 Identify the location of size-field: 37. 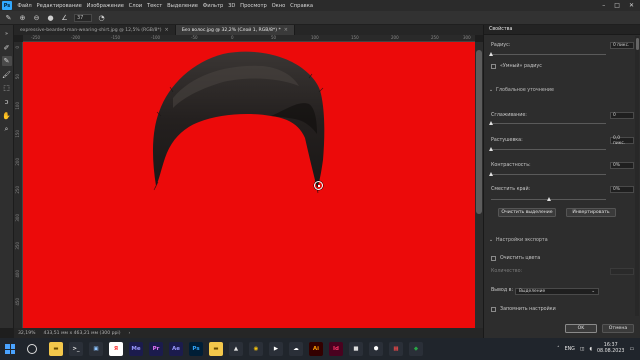
(83, 17).